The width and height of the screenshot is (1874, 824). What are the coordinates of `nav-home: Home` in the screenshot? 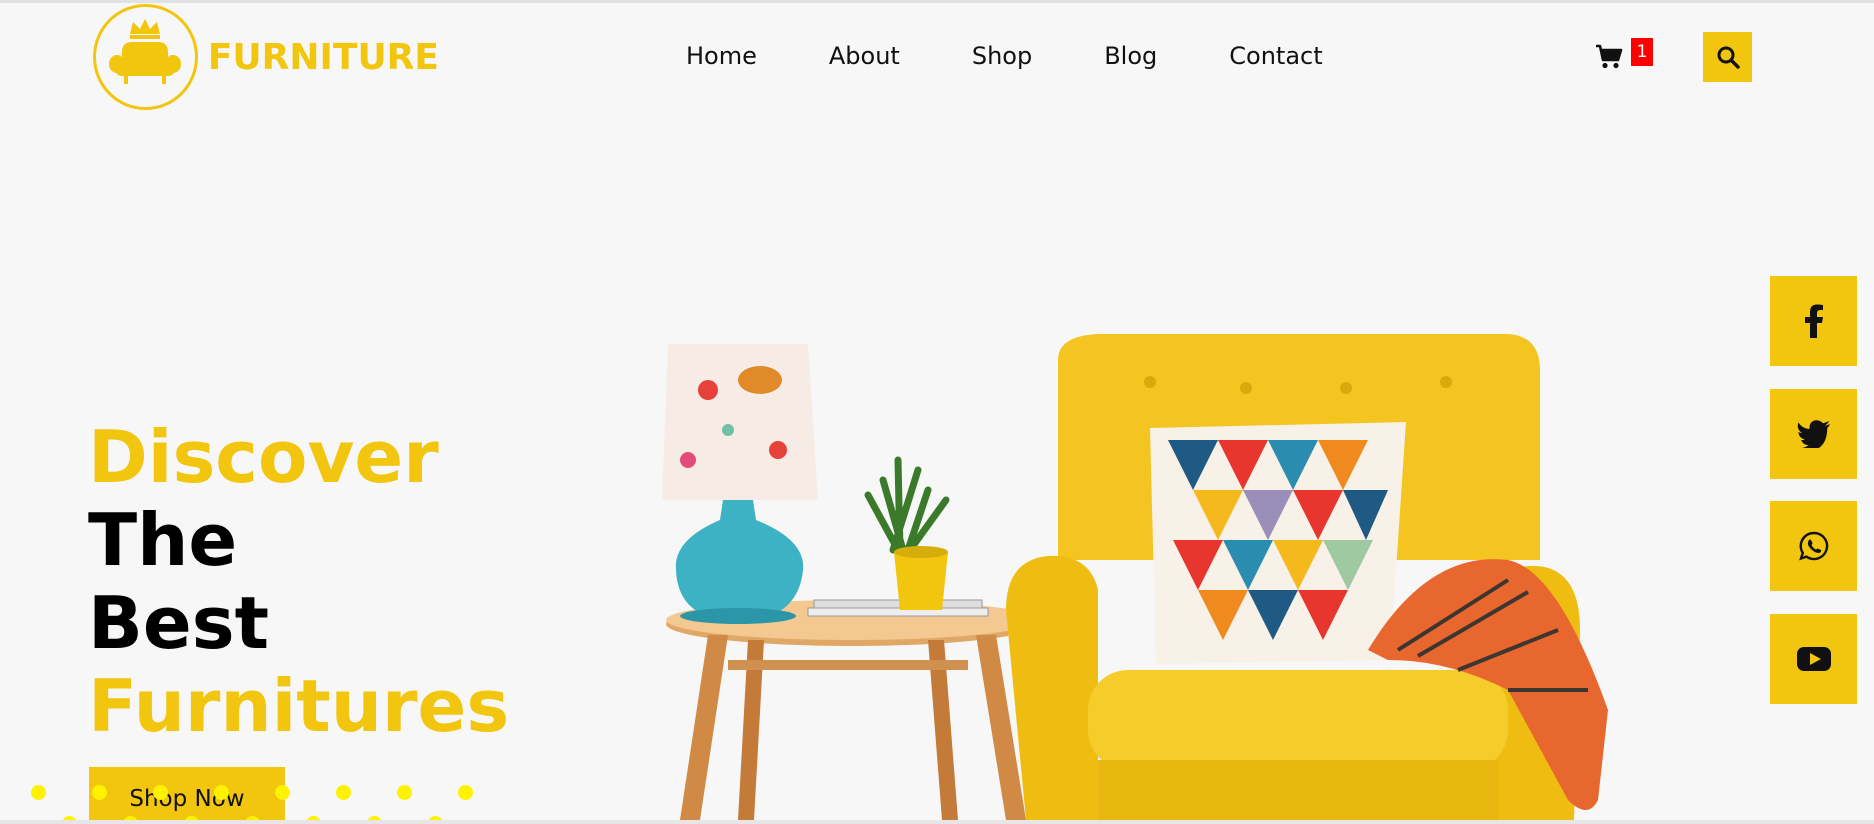 It's located at (721, 56).